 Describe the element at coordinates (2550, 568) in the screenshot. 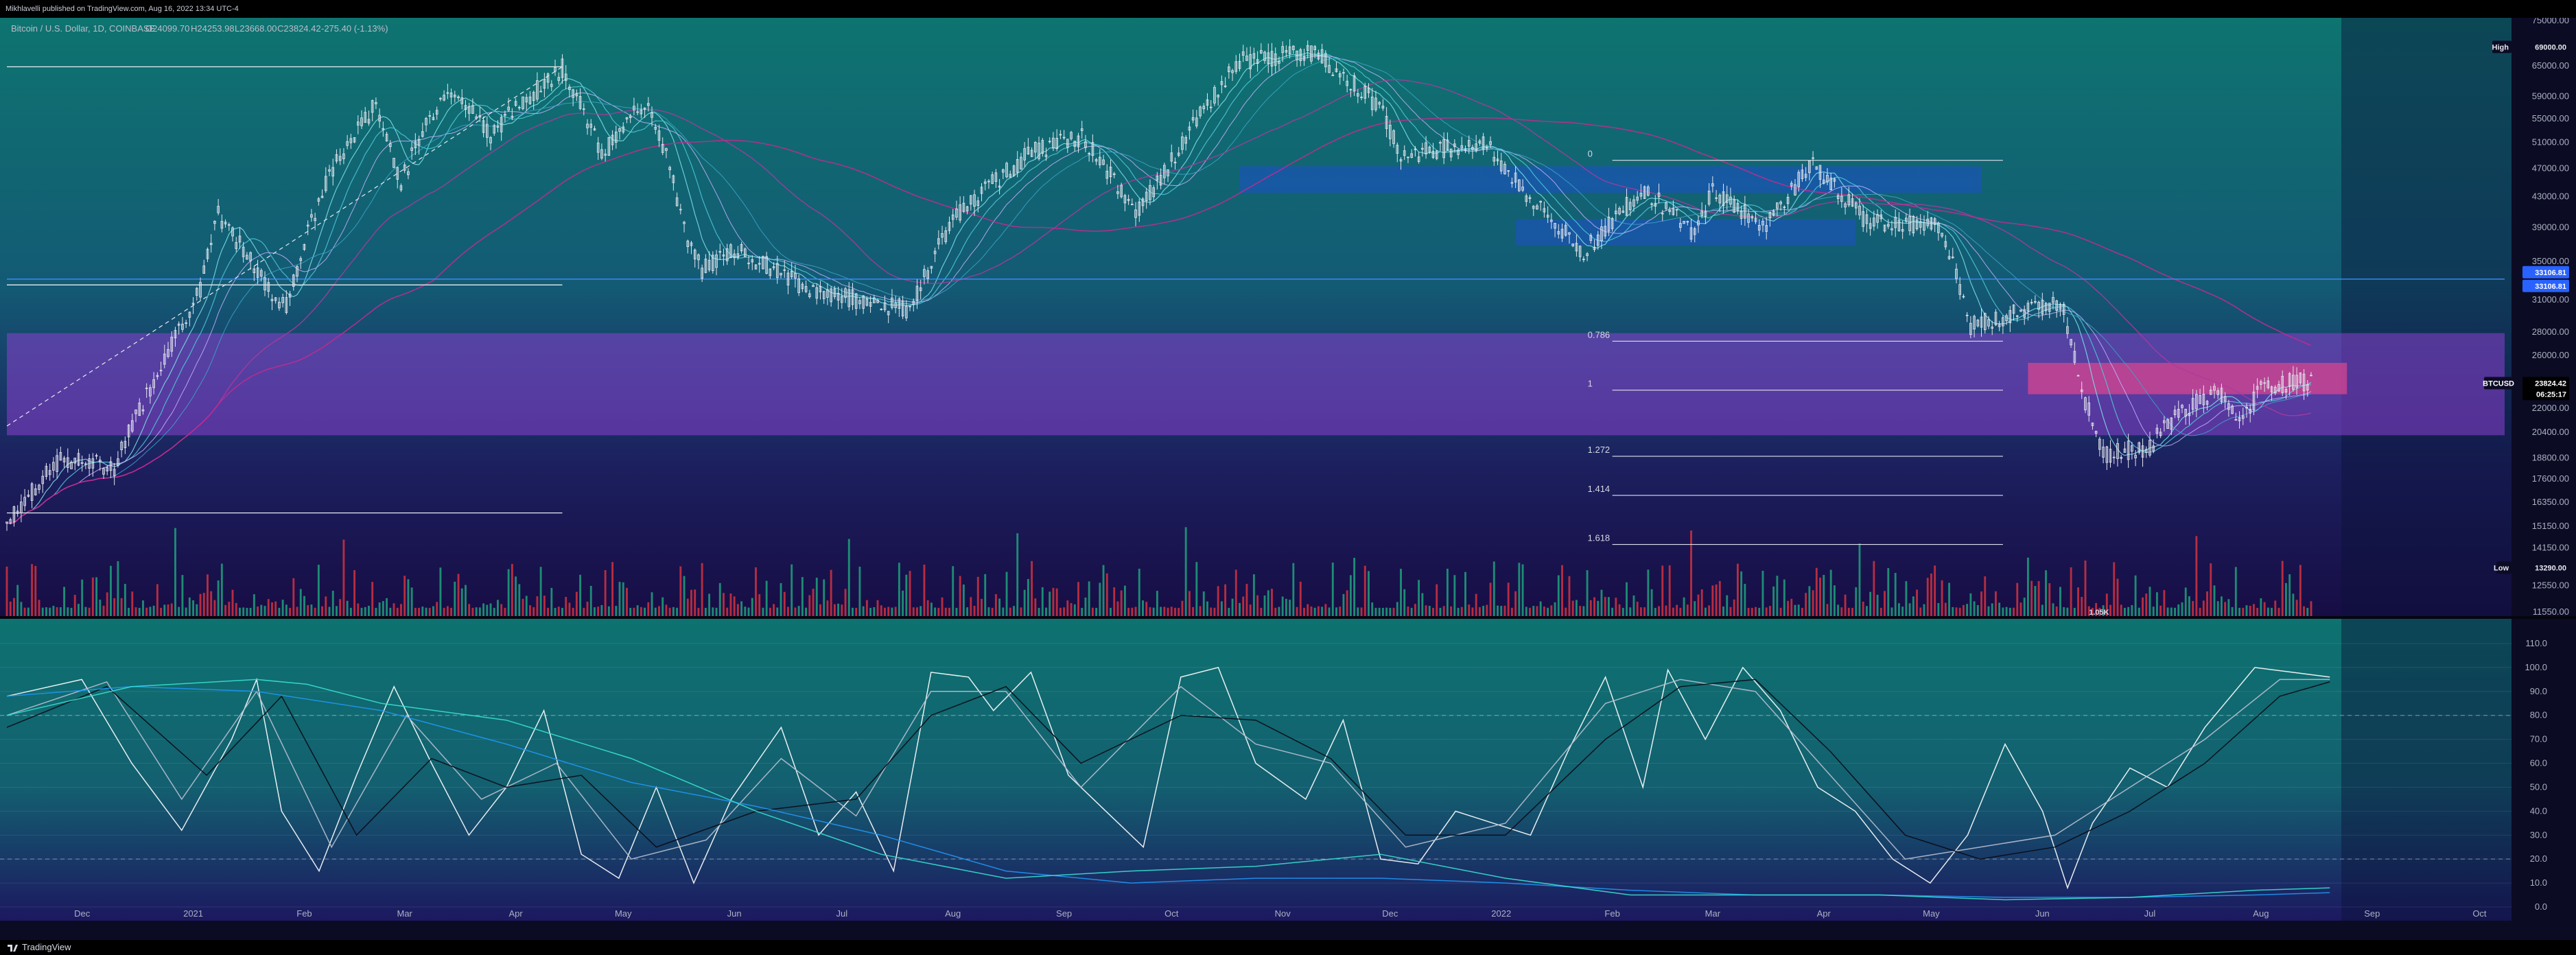

I see `low-badge-value: 13290.00` at that location.